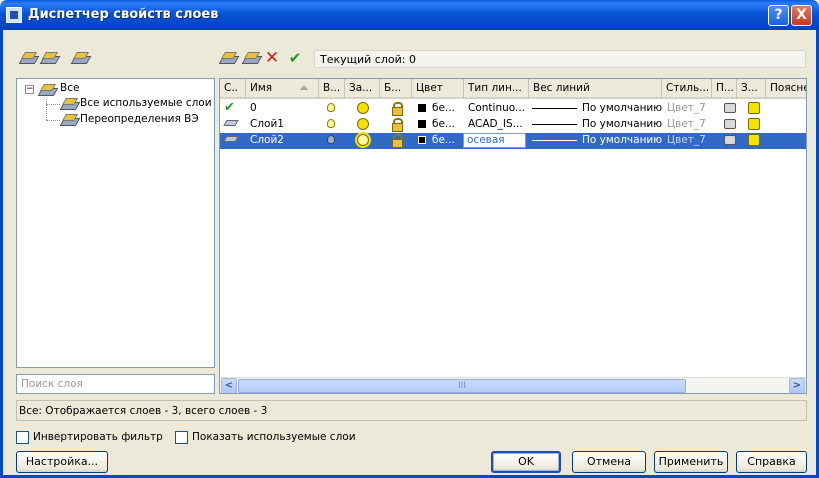 Image resolution: width=819 pixels, height=478 pixels. What do you see at coordinates (609, 462) in the screenshot?
I see `cancel-button: Отмена` at bounding box center [609, 462].